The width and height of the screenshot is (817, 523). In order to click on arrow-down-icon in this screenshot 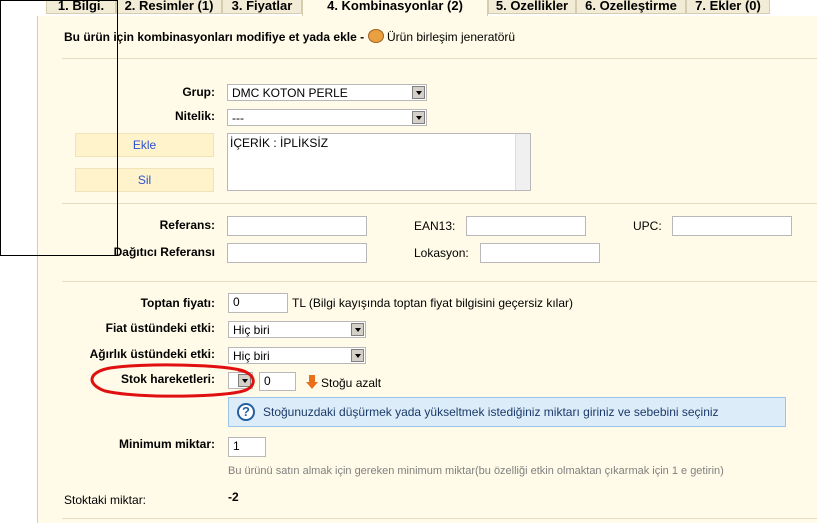, I will do `click(312, 382)`.